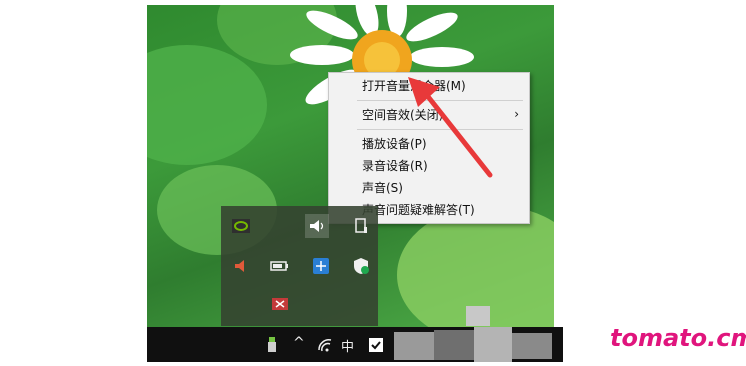 The height and width of the screenshot is (366, 746). What do you see at coordinates (321, 266) in the screenshot?
I see `network-adapter-icon` at bounding box center [321, 266].